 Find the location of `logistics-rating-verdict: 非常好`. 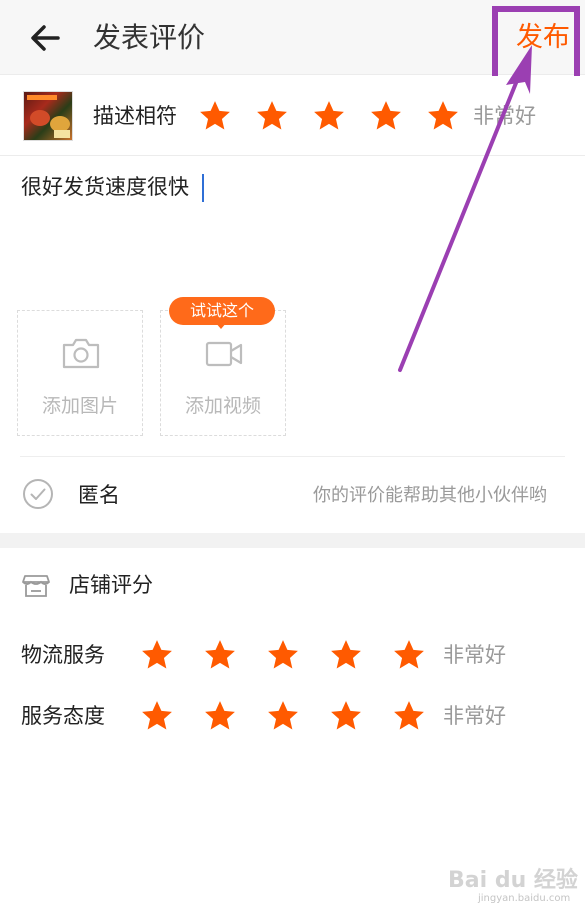

logistics-rating-verdict: 非常好 is located at coordinates (474, 655).